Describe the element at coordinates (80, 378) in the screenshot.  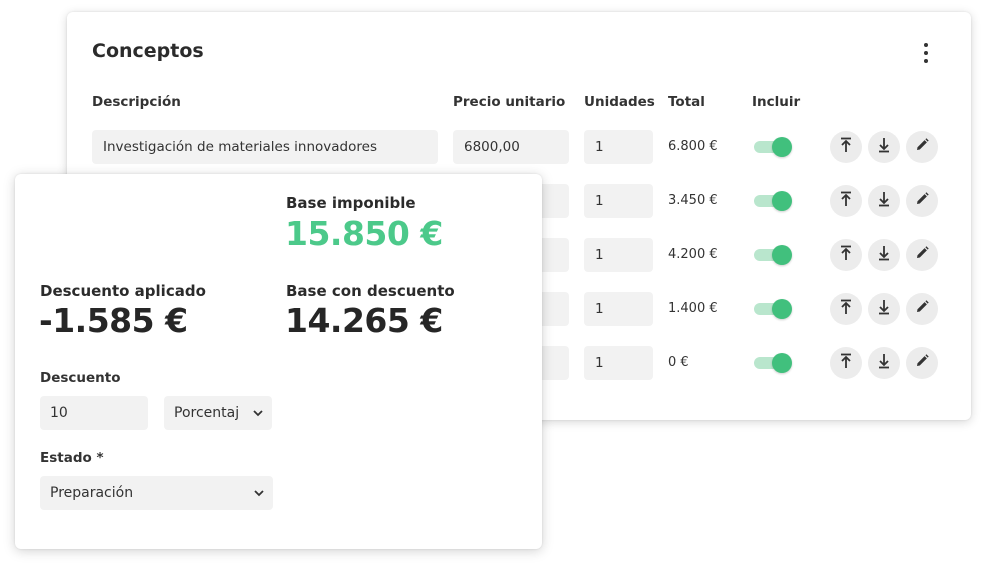
I see `discount-label: Descuento` at that location.